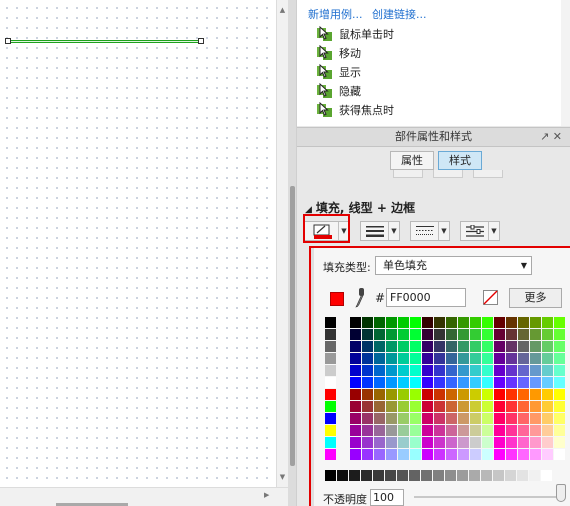  What do you see at coordinates (380, 231) in the screenshot?
I see `line-weight-button: ▼` at bounding box center [380, 231].